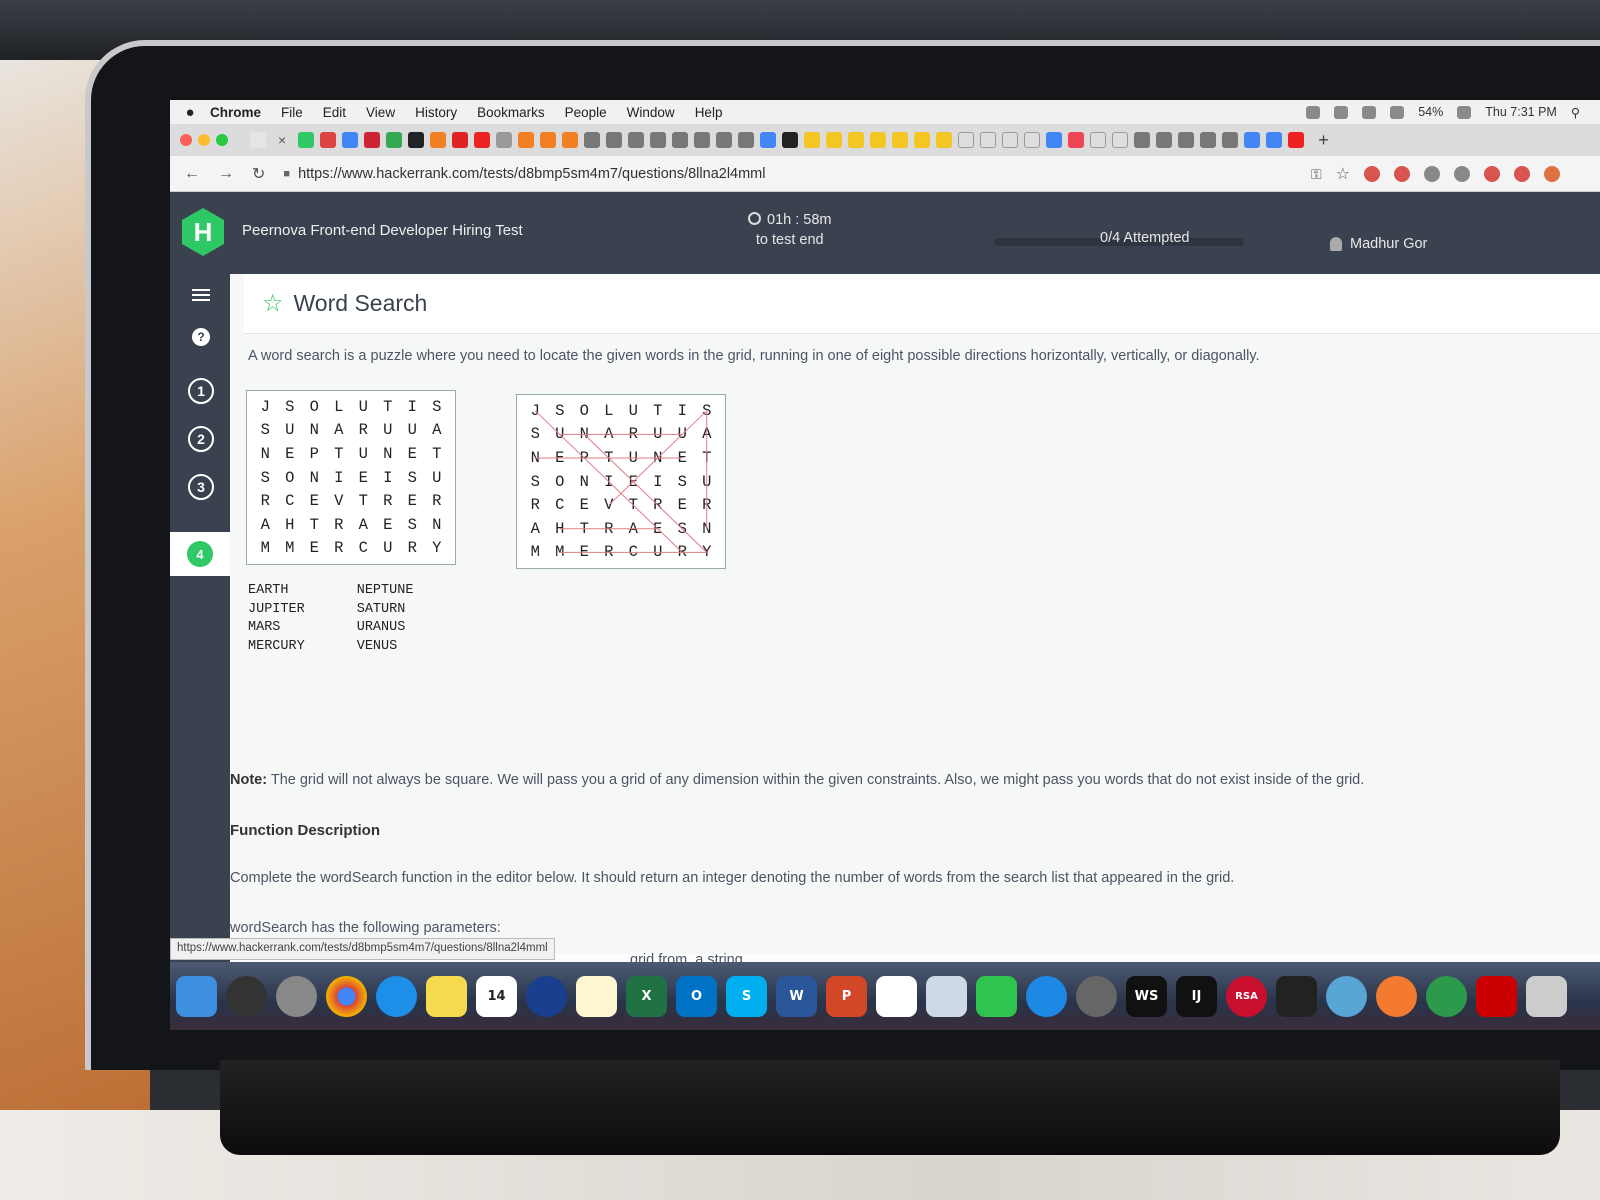 This screenshot has height=1200, width=1600. I want to click on notes-icon, so click(596, 996).